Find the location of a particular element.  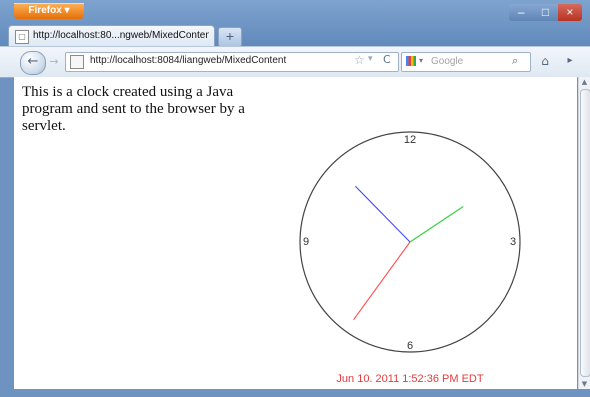

bookmark-star-icon: ☆ is located at coordinates (359, 60).